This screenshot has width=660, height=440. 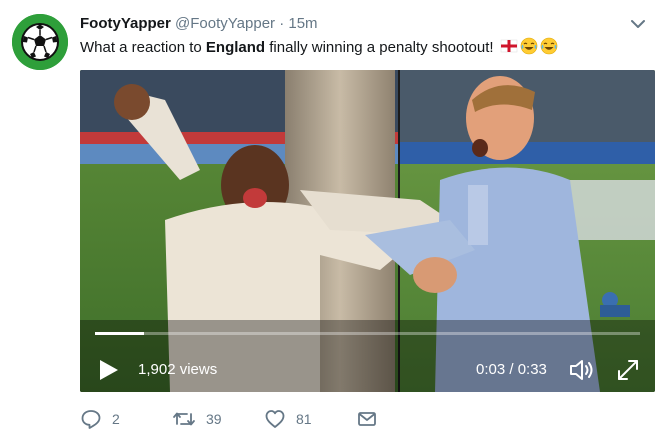 What do you see at coordinates (235, 47) in the screenshot?
I see `tweet-text-bold: England` at bounding box center [235, 47].